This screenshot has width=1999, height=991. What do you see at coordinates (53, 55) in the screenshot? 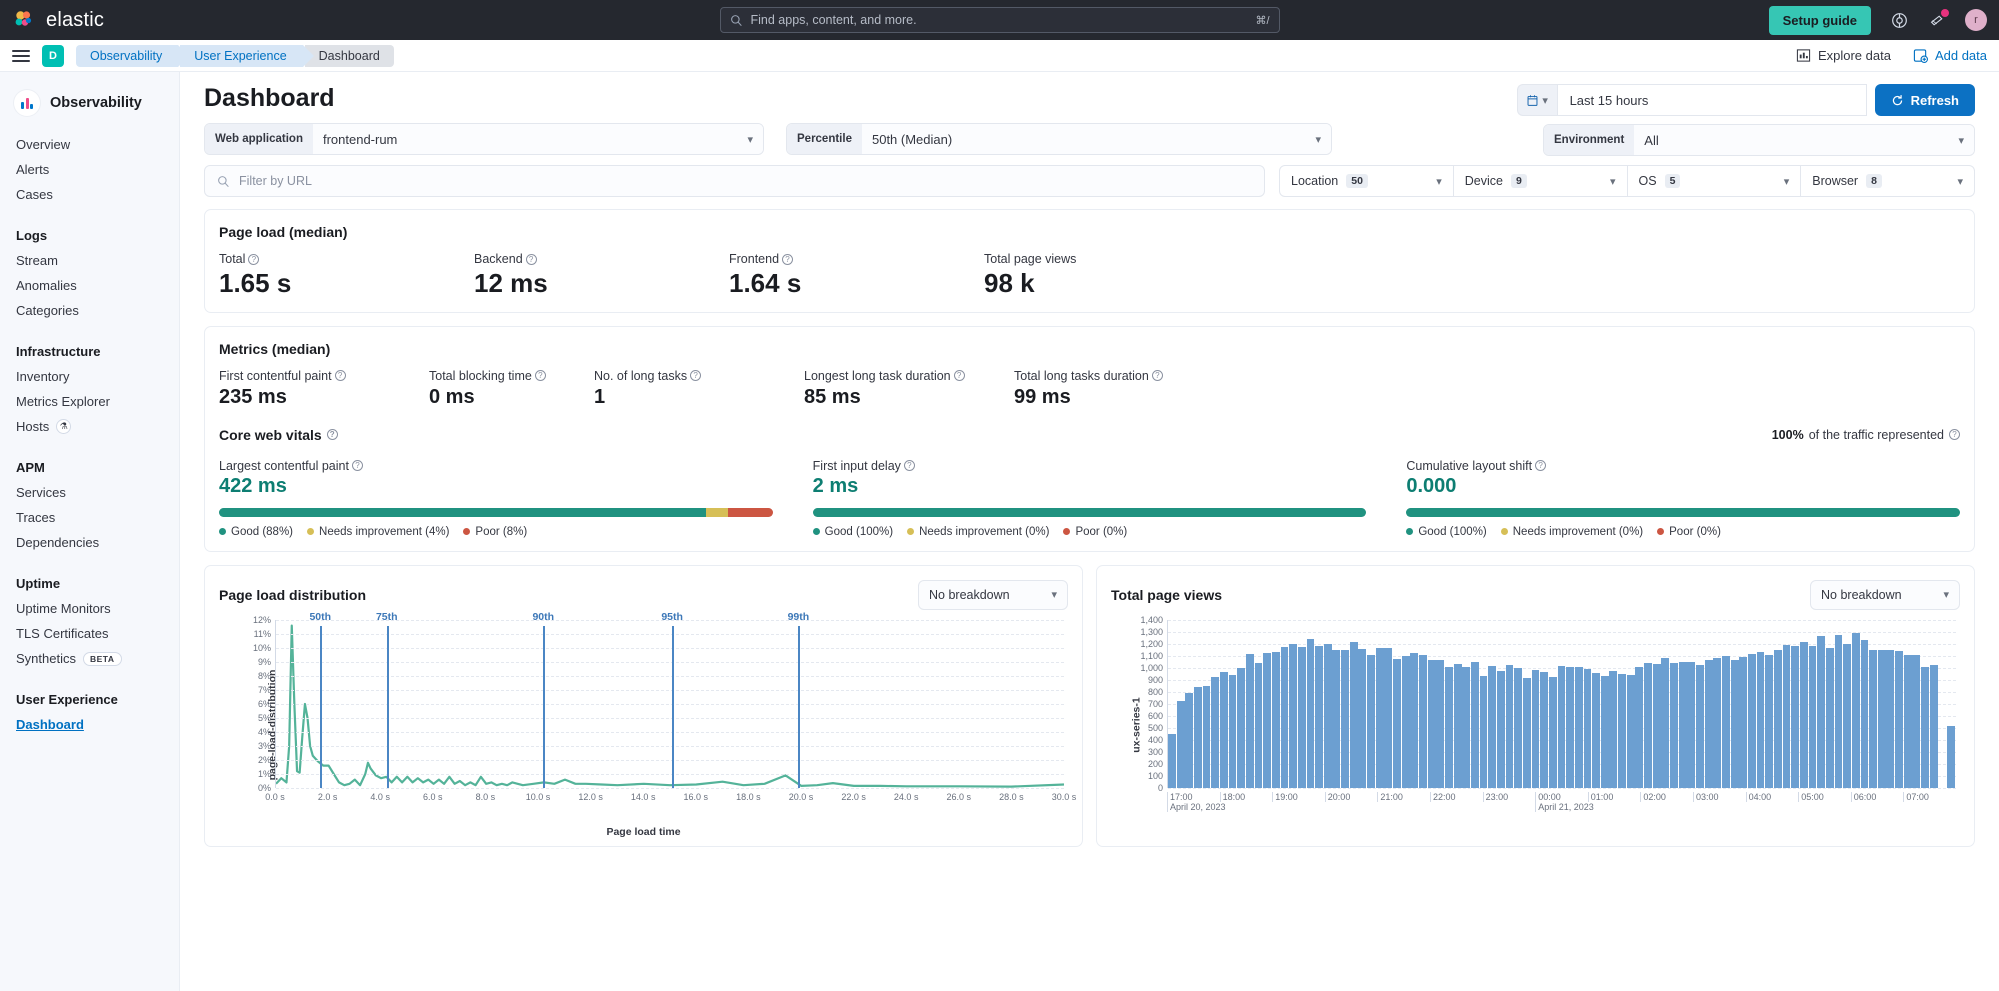
I see `space-avatar: D` at bounding box center [53, 55].